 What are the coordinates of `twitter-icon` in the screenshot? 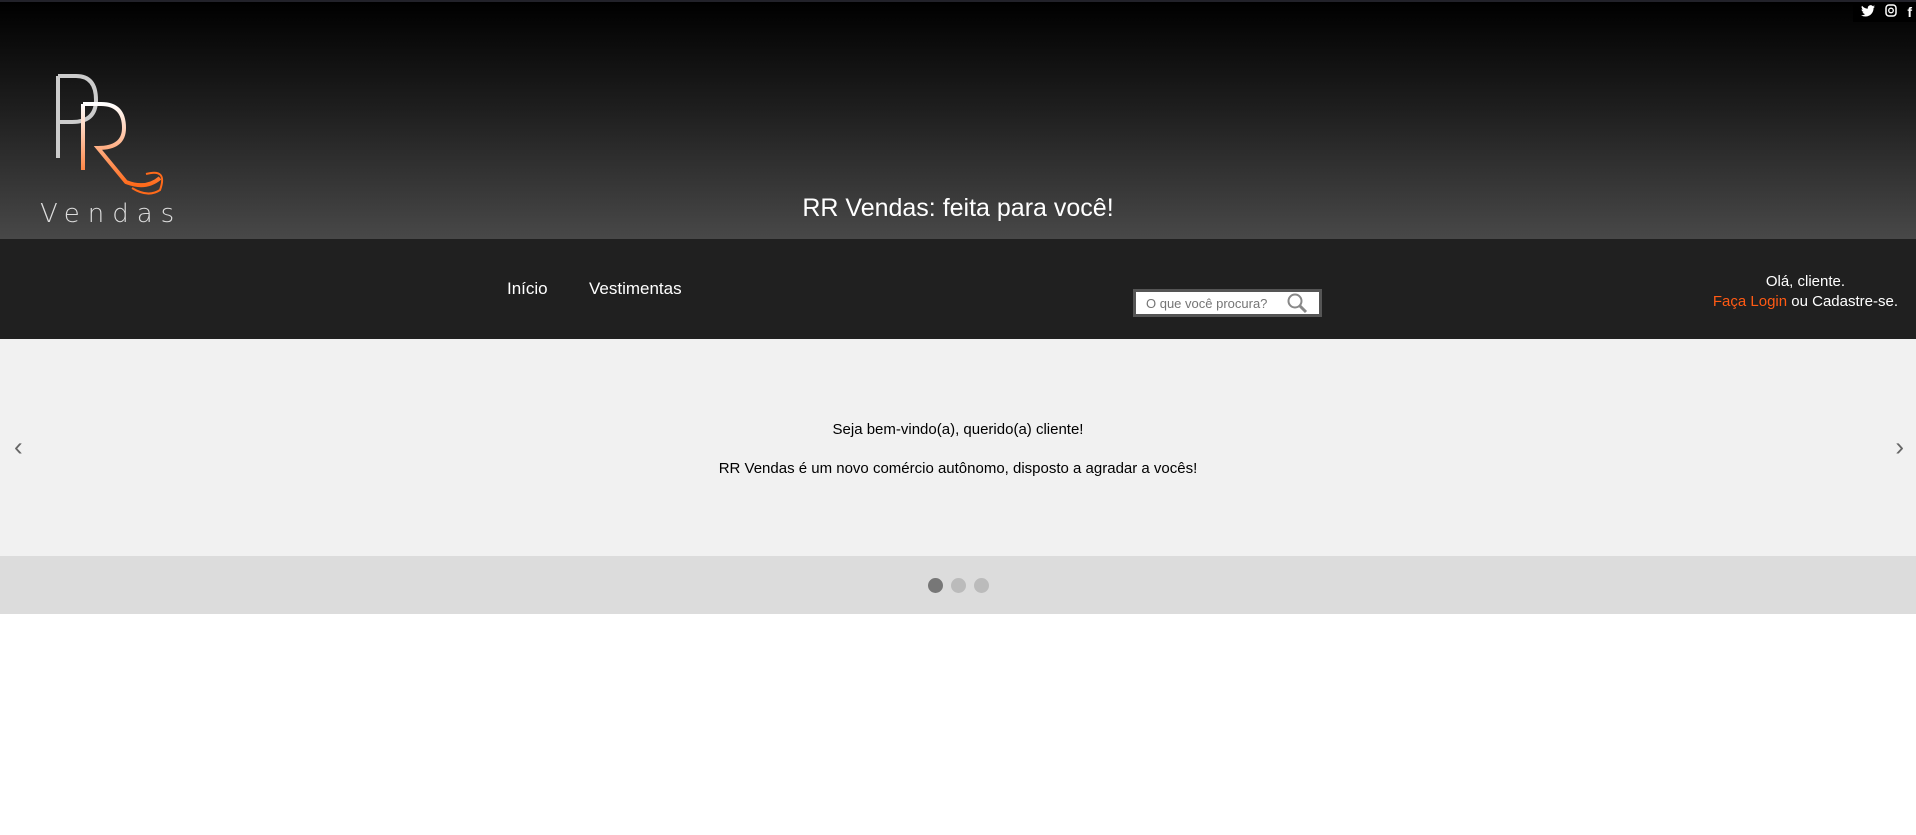 It's located at (1868, 12).